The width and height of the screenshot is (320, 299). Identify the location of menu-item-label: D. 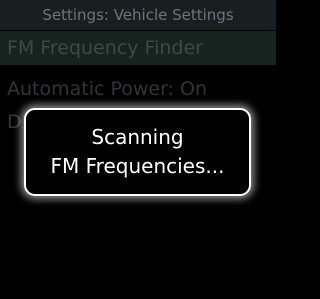
(14, 122).